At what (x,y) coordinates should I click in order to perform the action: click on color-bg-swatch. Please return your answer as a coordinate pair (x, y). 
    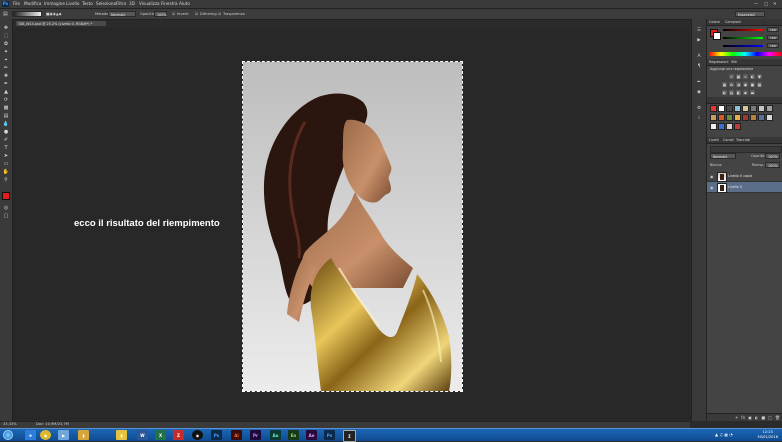
    Looking at the image, I should click on (717, 36).